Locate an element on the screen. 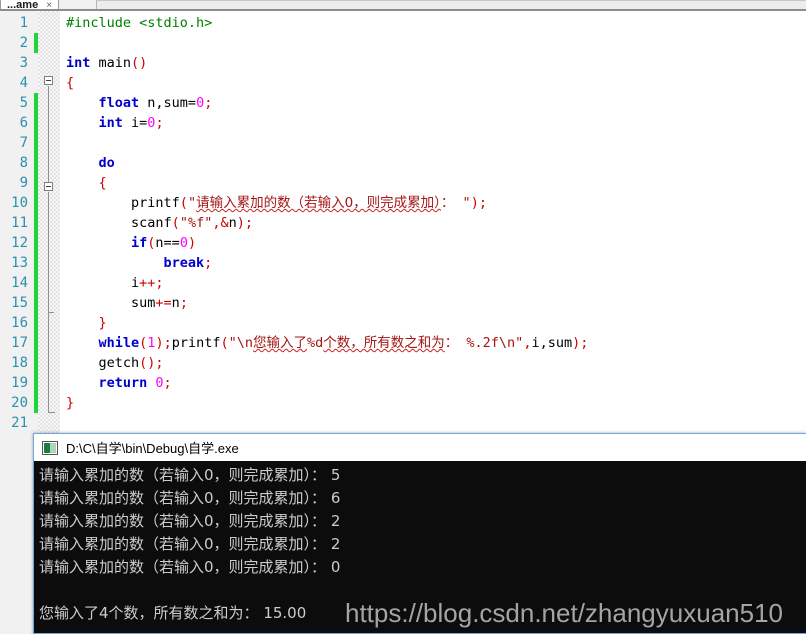  code-line-20: } is located at coordinates (70, 403).